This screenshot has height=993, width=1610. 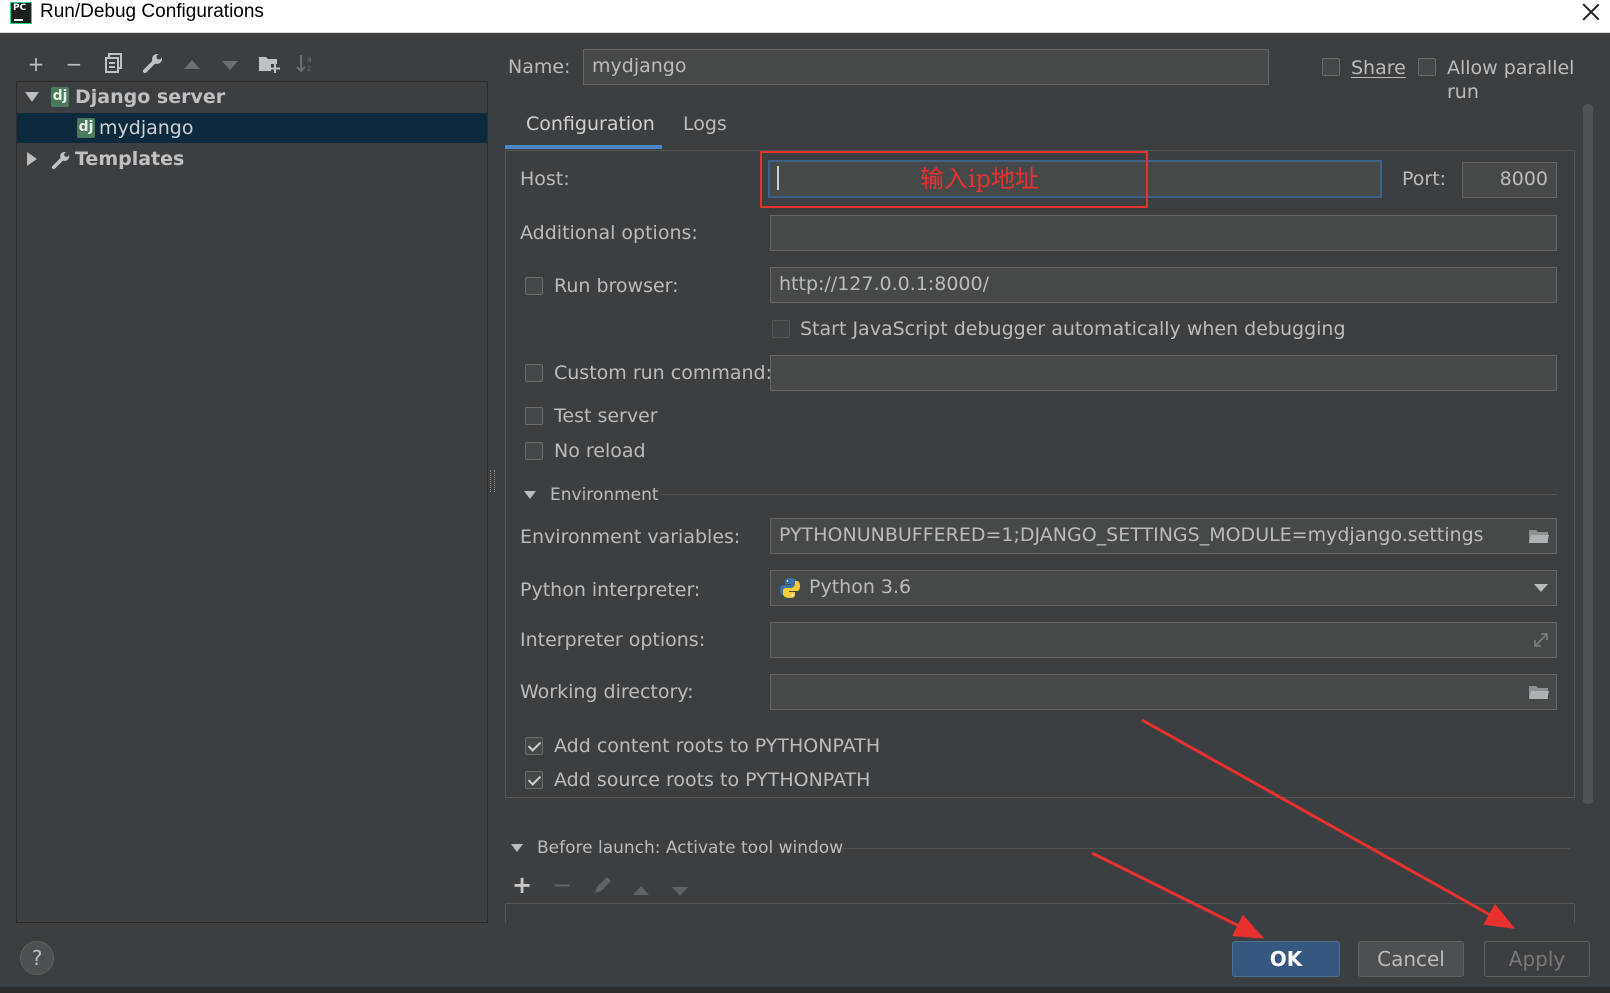 I want to click on annotation-arrow-apply, so click(x=1328, y=823).